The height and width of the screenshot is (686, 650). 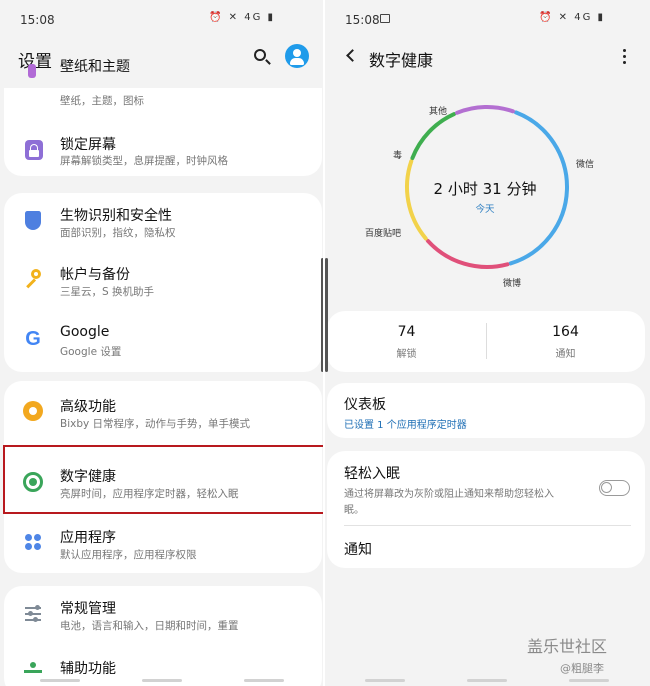 What do you see at coordinates (128, 555) in the screenshot?
I see `settings-item-subtitle: 默认应用程序，应用程序权限` at bounding box center [128, 555].